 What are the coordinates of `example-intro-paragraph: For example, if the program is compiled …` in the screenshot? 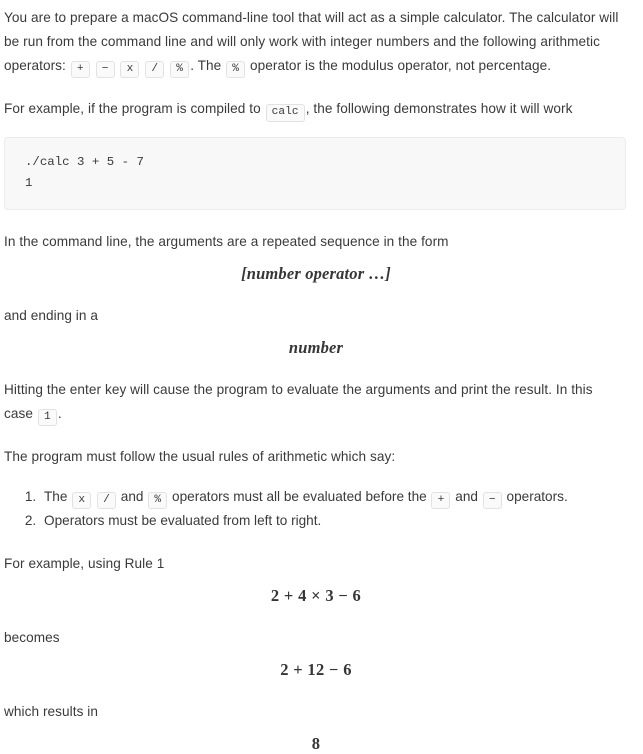 It's located at (312, 109).